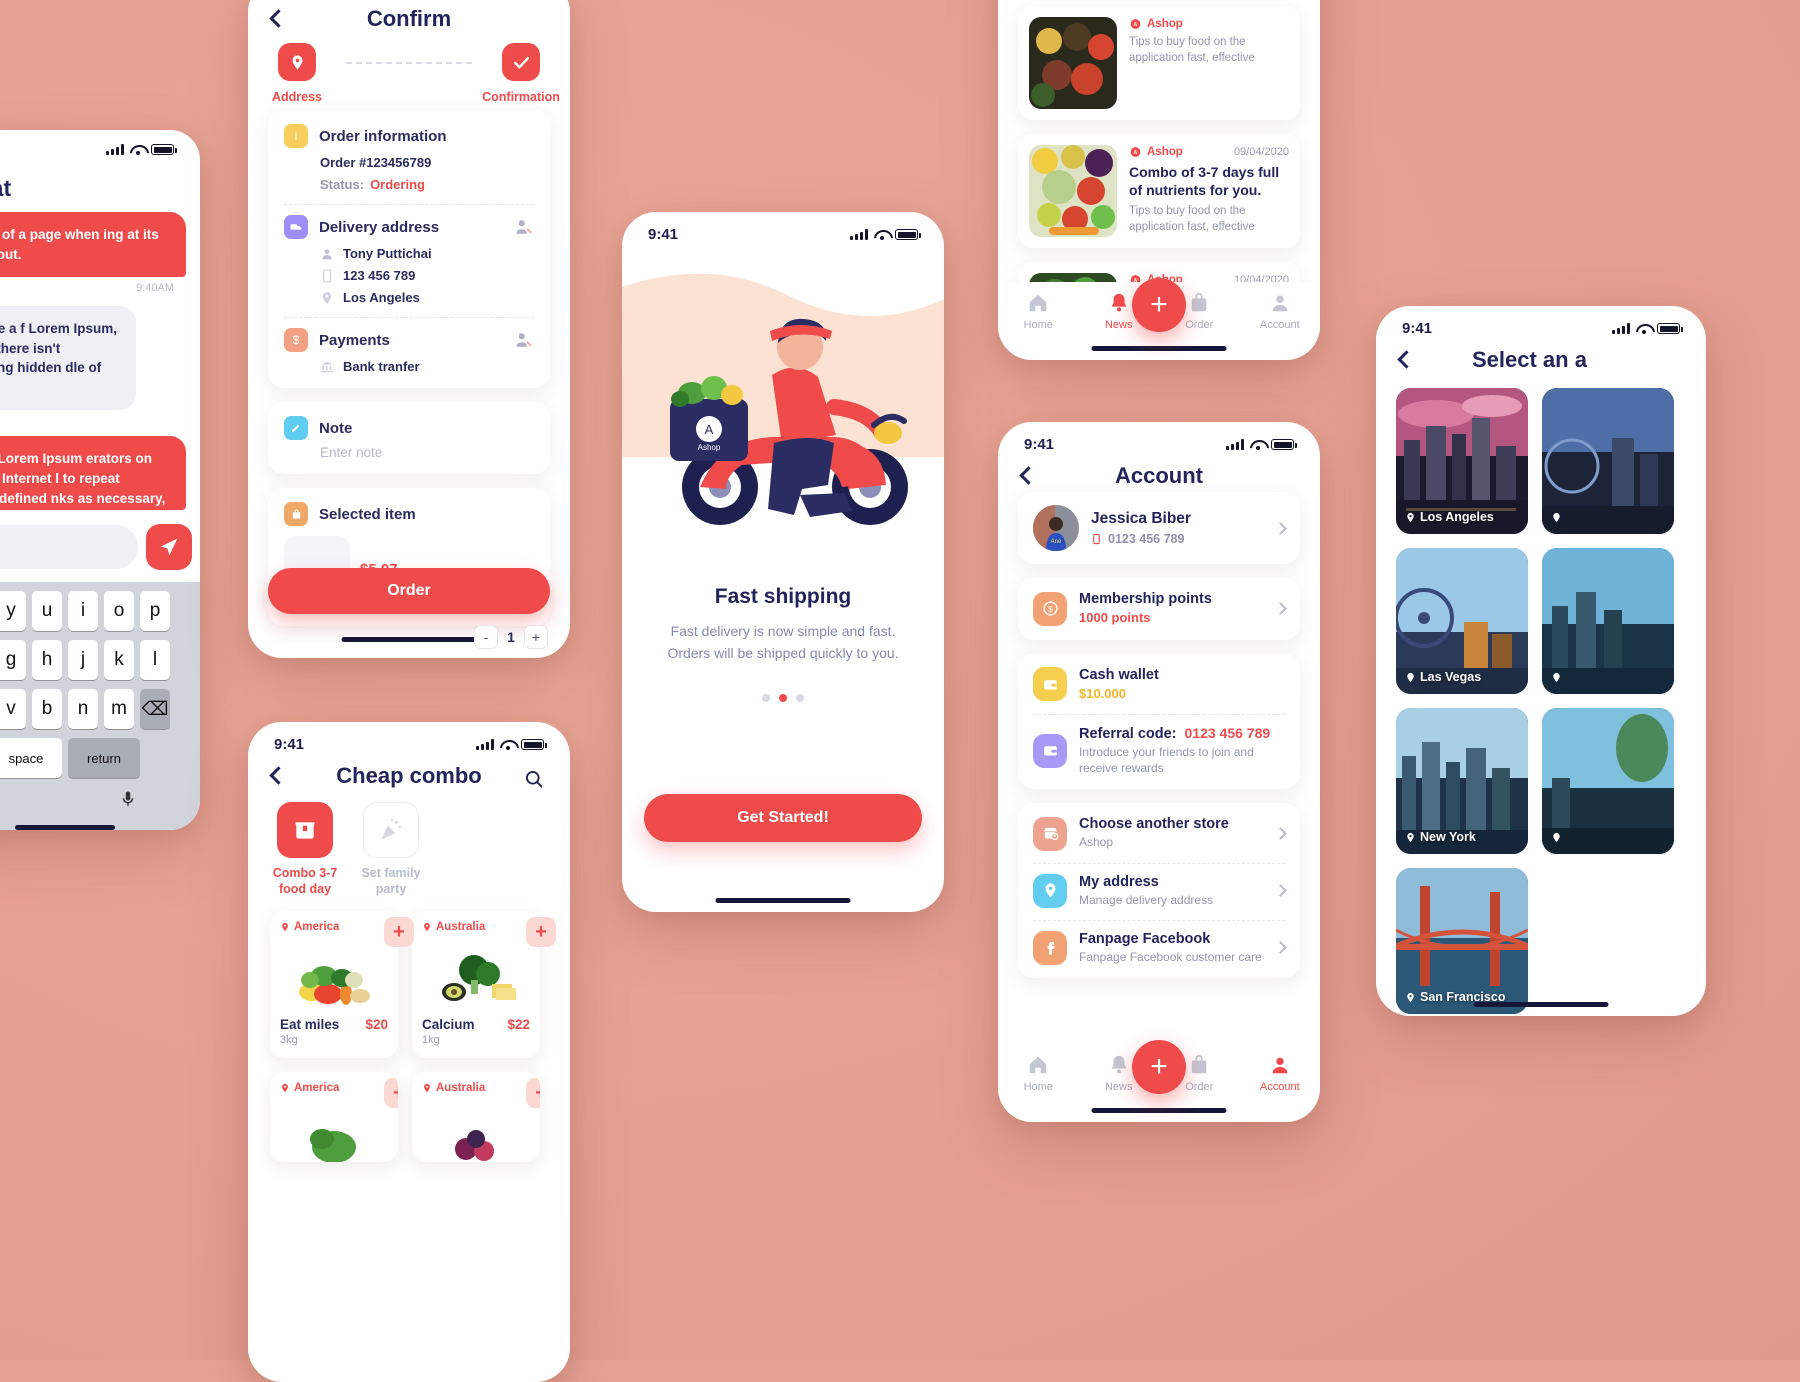 This screenshot has width=1800, height=1382. I want to click on key: j, so click(83, 660).